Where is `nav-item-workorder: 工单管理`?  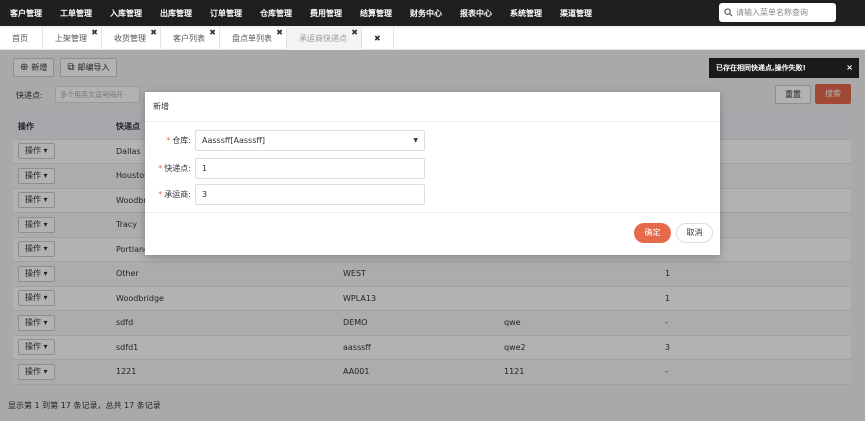 nav-item-workorder: 工单管理 is located at coordinates (76, 13).